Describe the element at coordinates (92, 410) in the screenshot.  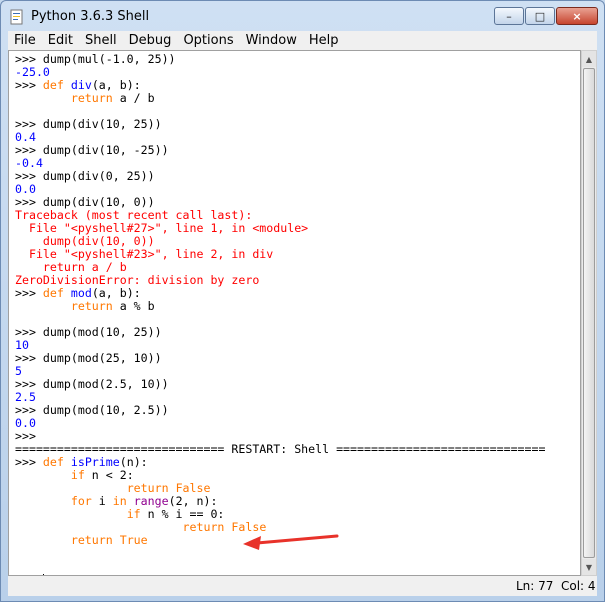
I see `shell-text-span: >>> dump(mod(10, 2.5))` at that location.